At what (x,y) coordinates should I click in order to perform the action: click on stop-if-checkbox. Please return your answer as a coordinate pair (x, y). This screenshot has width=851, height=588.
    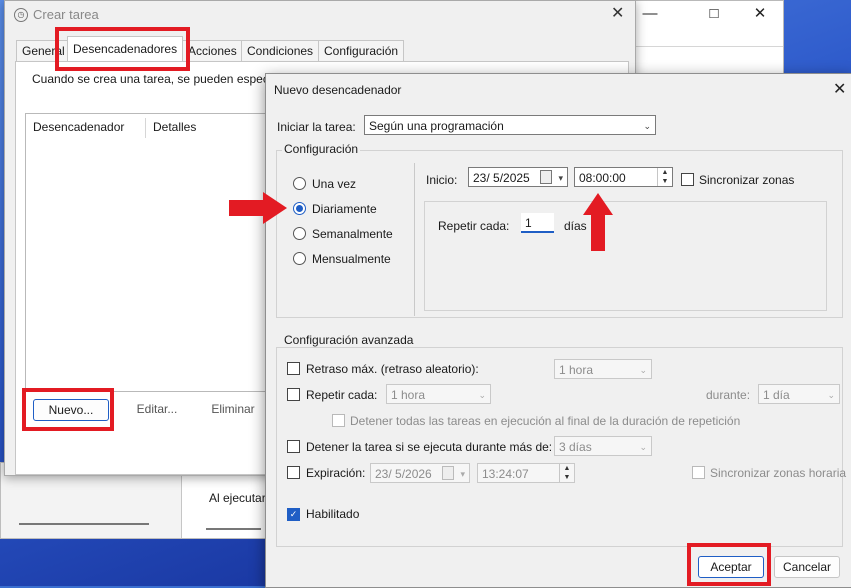
    Looking at the image, I should click on (293, 446).